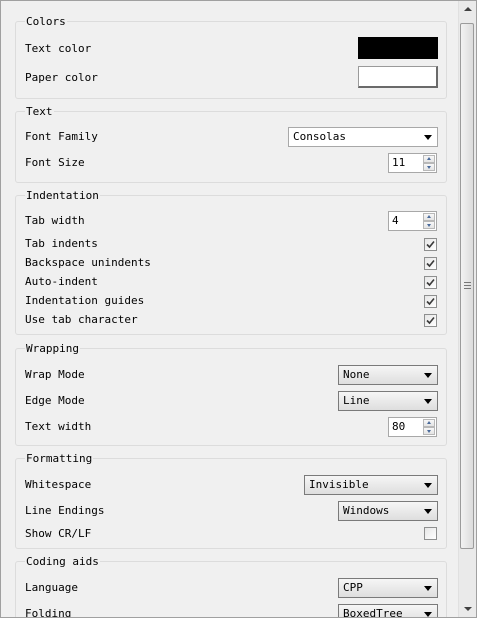  What do you see at coordinates (412, 221) in the screenshot?
I see `tab-width-spinbox: 4` at bounding box center [412, 221].